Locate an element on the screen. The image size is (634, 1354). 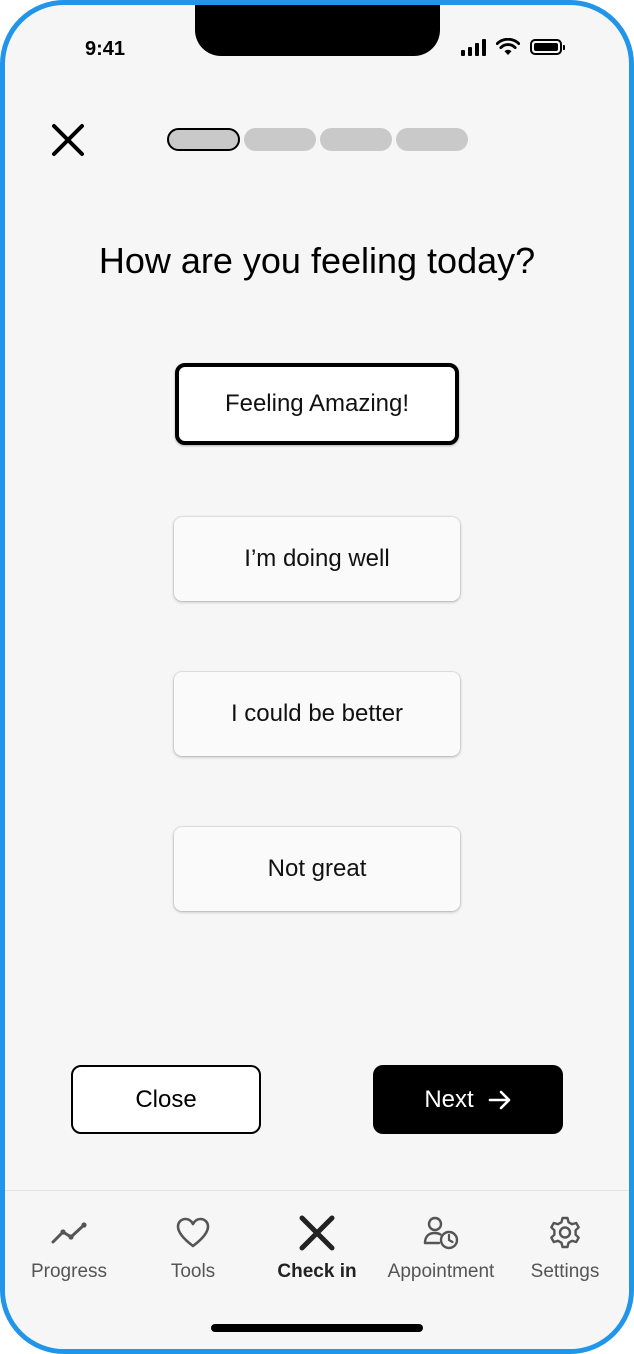
arrow-right-icon is located at coordinates (499, 1099).